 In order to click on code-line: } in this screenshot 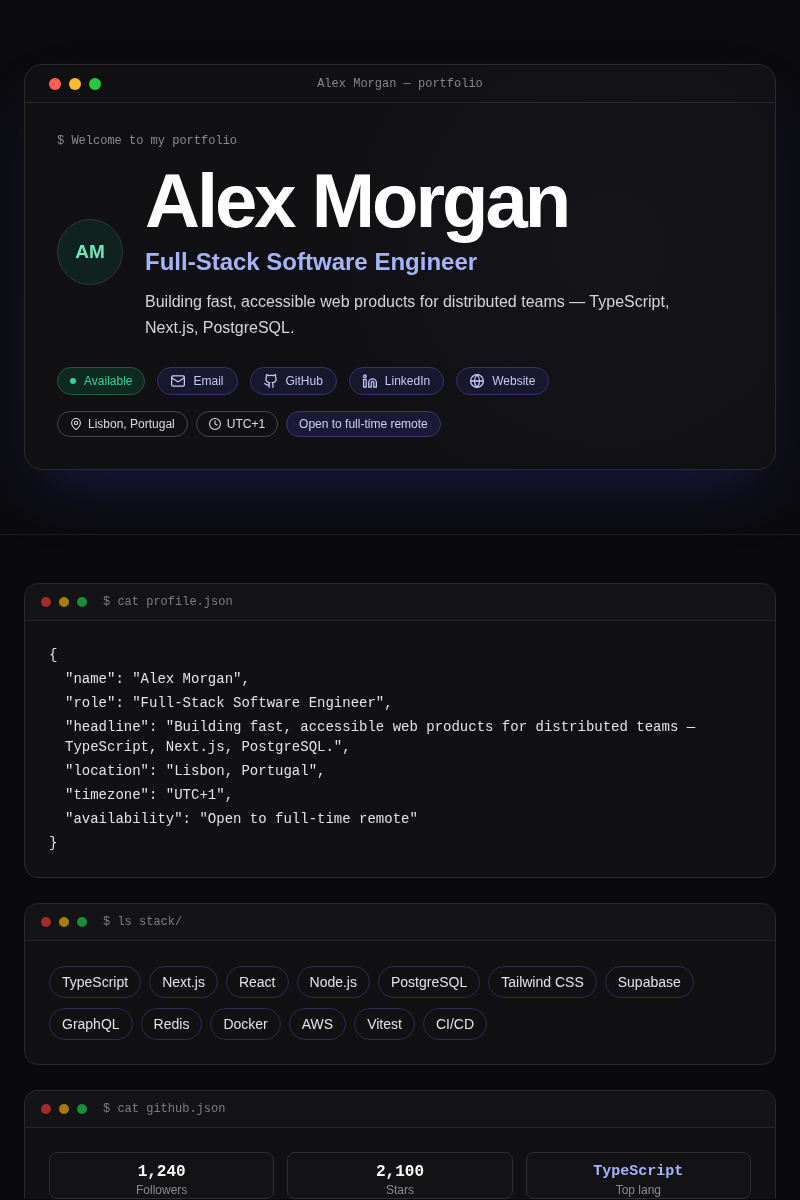, I will do `click(53, 843)`.